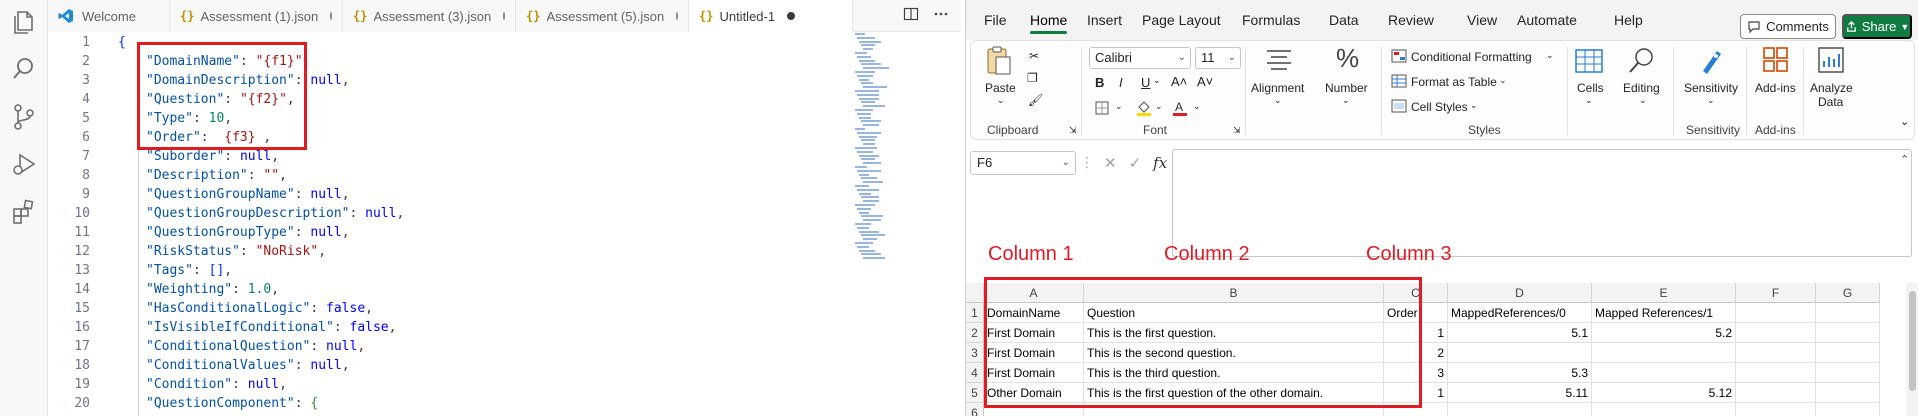  What do you see at coordinates (1776, 60) in the screenshot?
I see `add-ins-icon` at bounding box center [1776, 60].